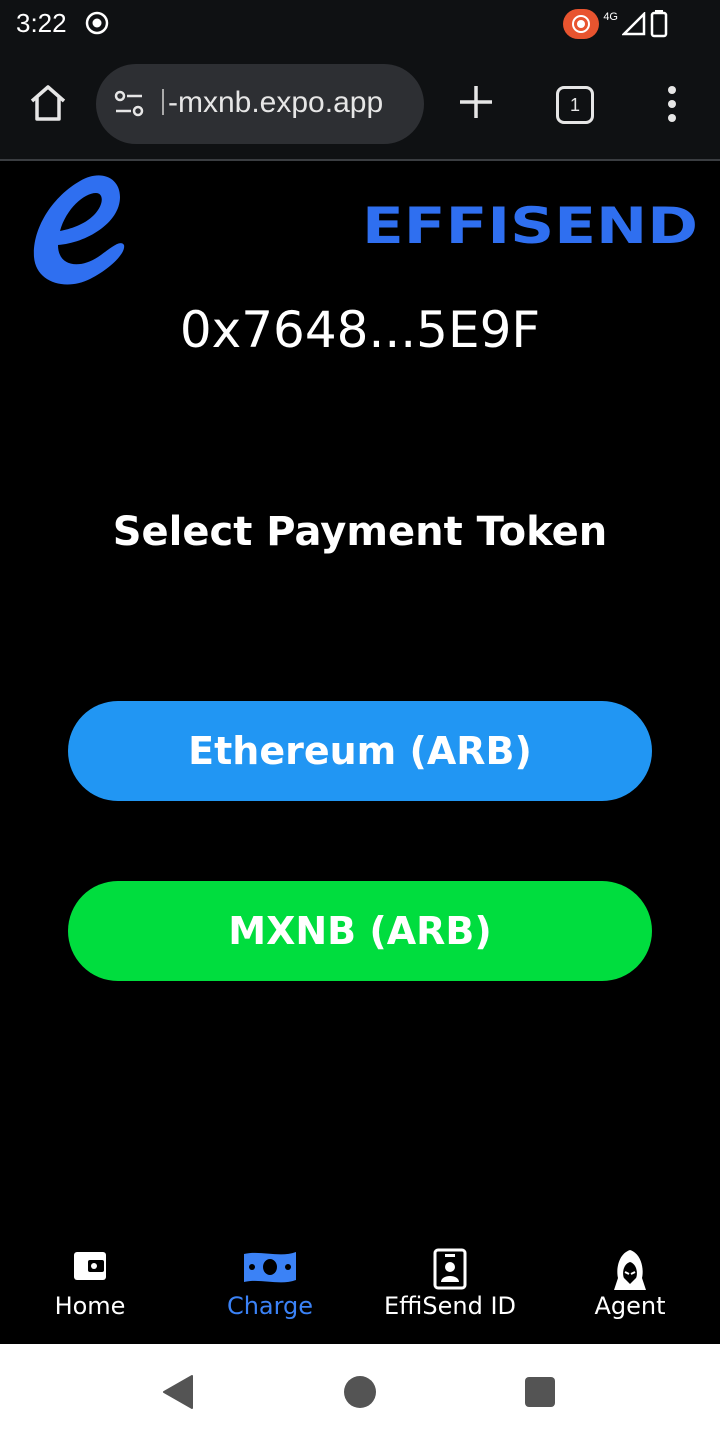  I want to click on status-time: 3:22, so click(41, 23).